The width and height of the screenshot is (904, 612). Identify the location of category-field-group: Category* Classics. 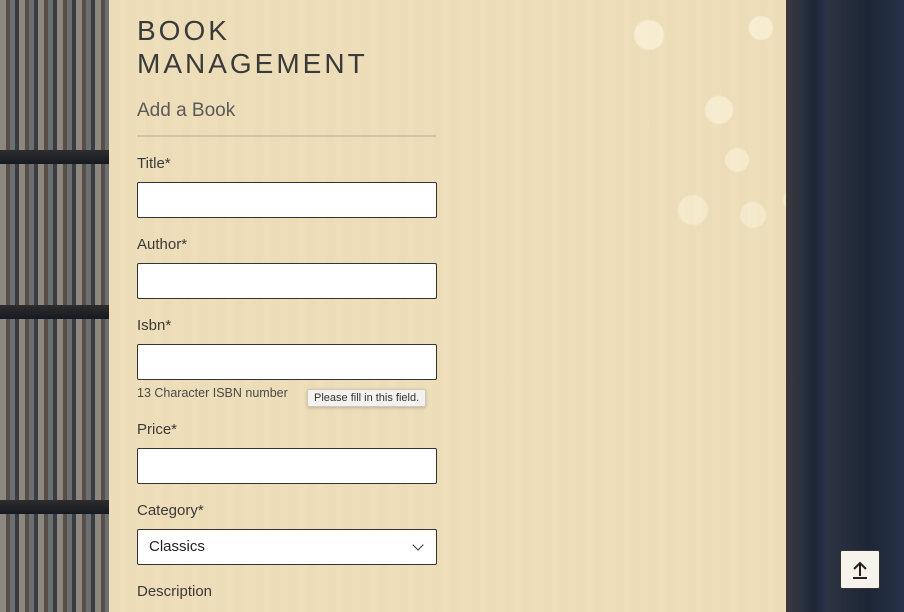
(287, 533).